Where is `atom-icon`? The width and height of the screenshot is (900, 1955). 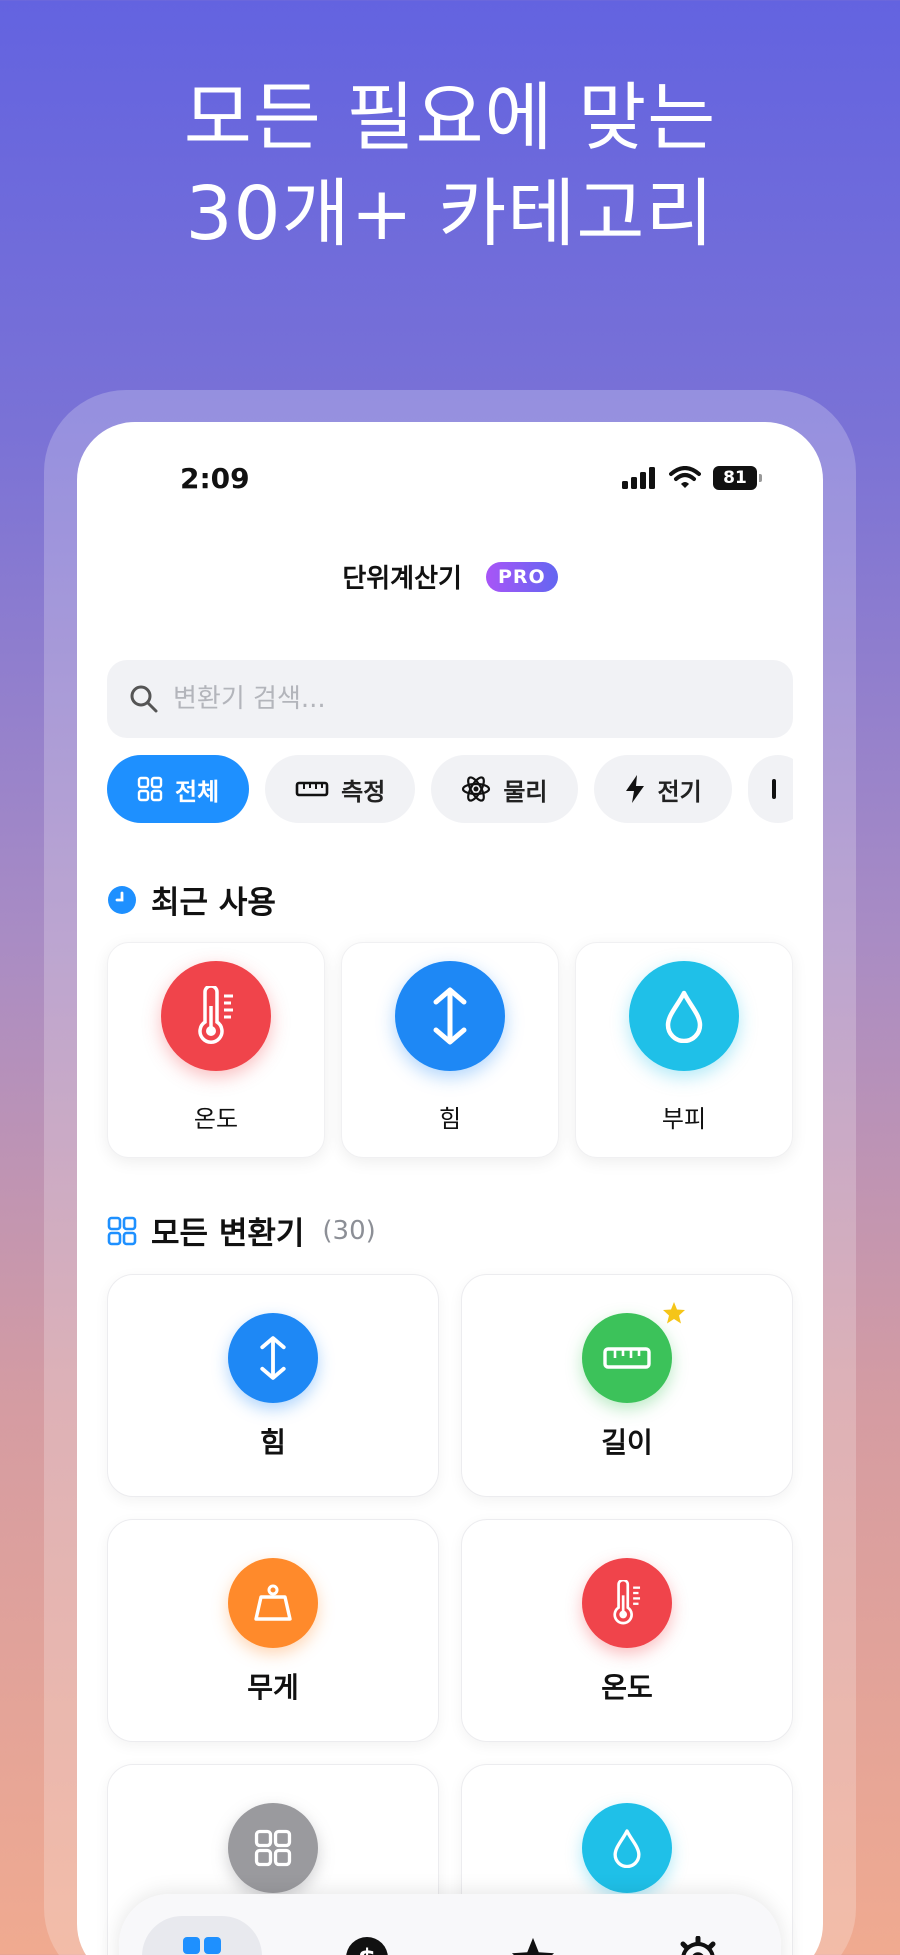 atom-icon is located at coordinates (476, 789).